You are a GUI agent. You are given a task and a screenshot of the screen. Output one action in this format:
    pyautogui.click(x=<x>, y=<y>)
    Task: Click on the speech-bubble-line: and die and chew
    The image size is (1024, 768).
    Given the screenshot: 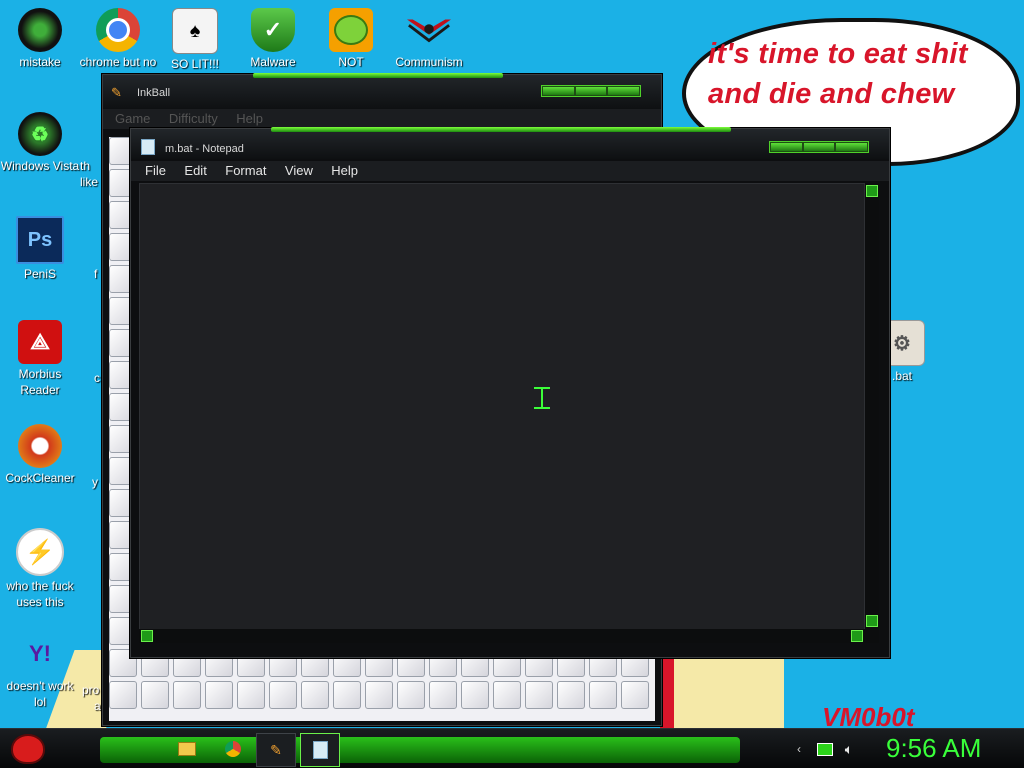 What is the action you would take?
    pyautogui.click(x=831, y=94)
    